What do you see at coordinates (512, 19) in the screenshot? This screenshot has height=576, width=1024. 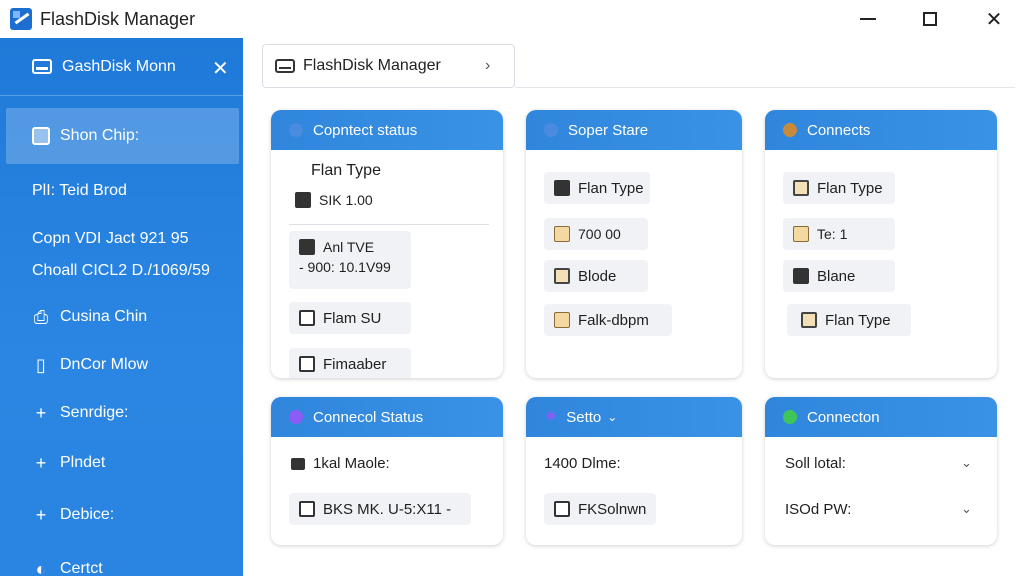 I see `title-bar: FlashDisk Manager ✕` at bounding box center [512, 19].